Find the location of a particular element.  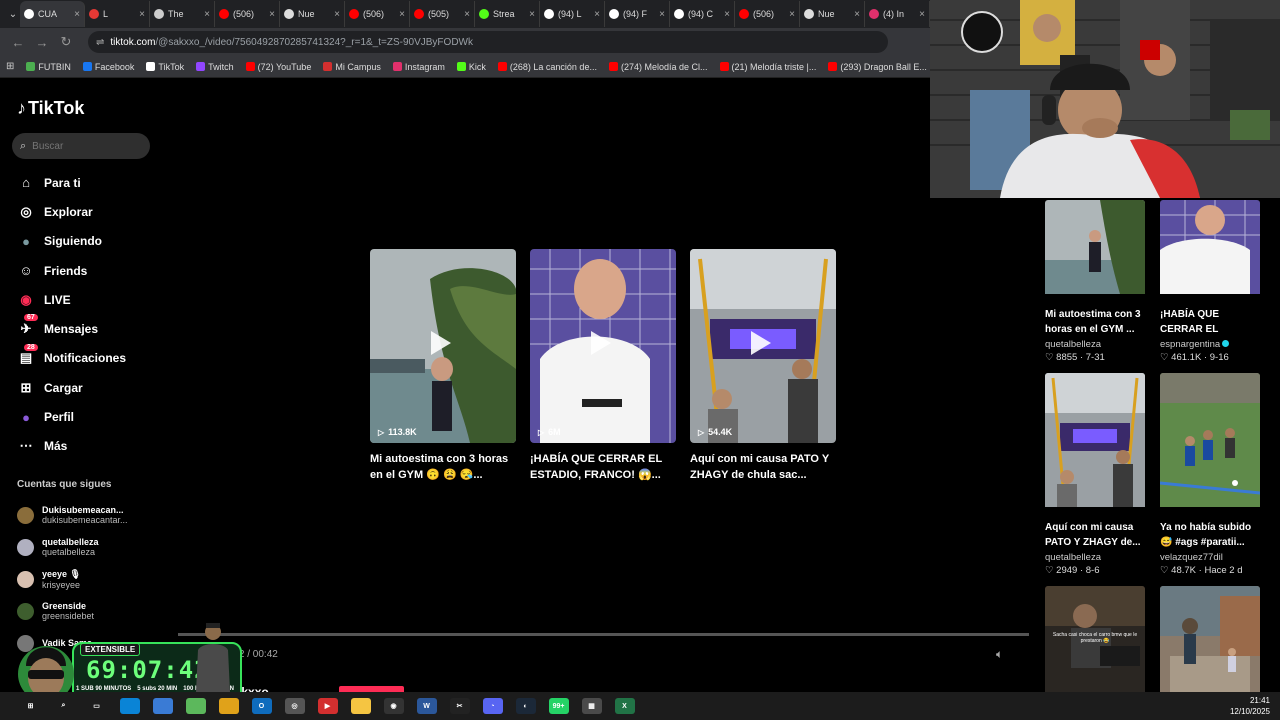

video-thumbnail: ▷ 113.8K is located at coordinates (443, 346).